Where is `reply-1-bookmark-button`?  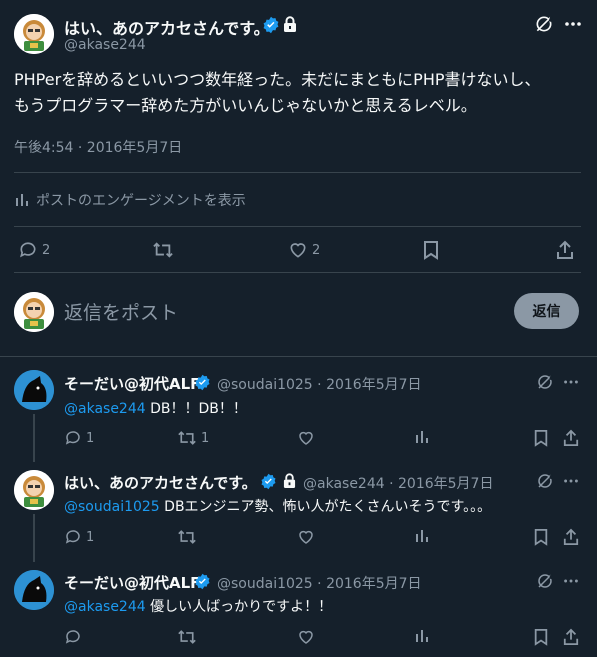
reply-1-bookmark-button is located at coordinates (541, 438).